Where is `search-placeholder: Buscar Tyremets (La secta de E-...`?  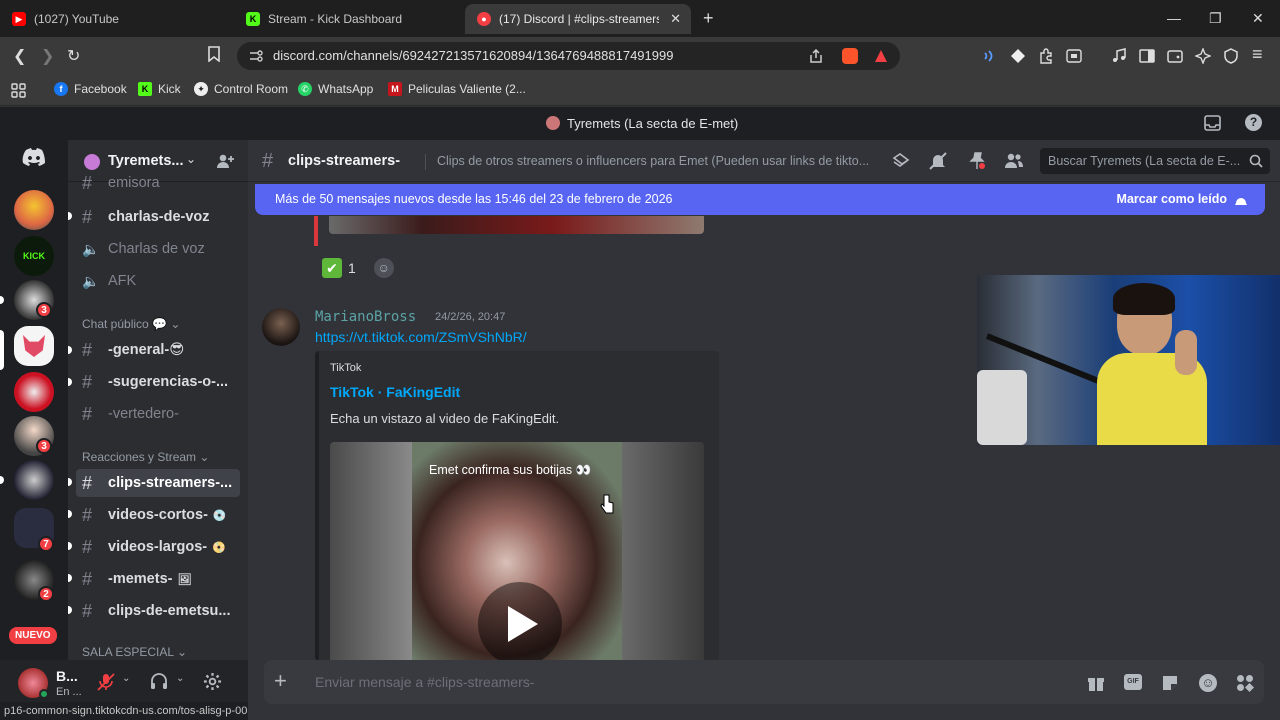 search-placeholder: Buscar Tyremets (La secta de E-... is located at coordinates (1144, 161).